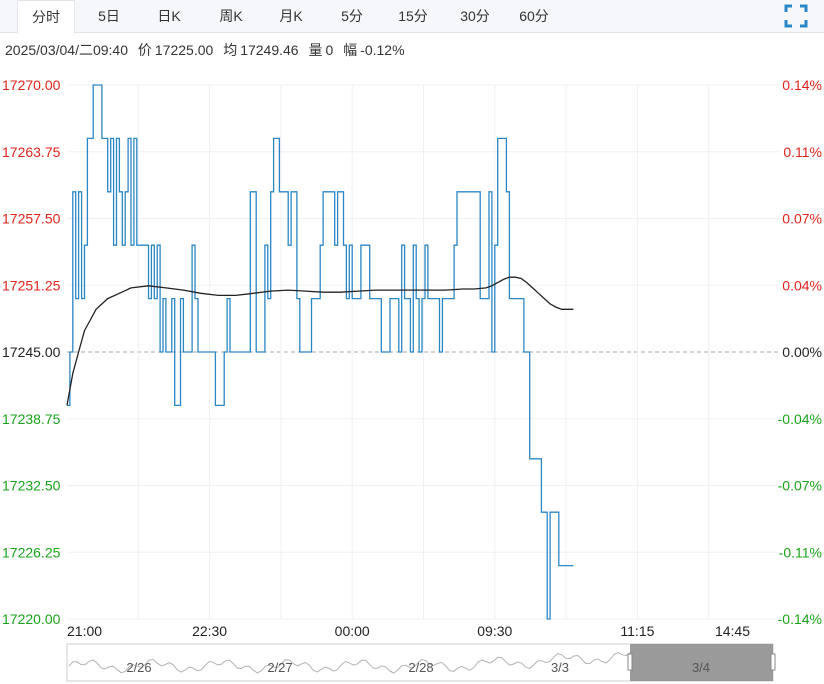 The image size is (824, 684). What do you see at coordinates (352, 631) in the screenshot?
I see `x-tick-label: 00:00` at bounding box center [352, 631].